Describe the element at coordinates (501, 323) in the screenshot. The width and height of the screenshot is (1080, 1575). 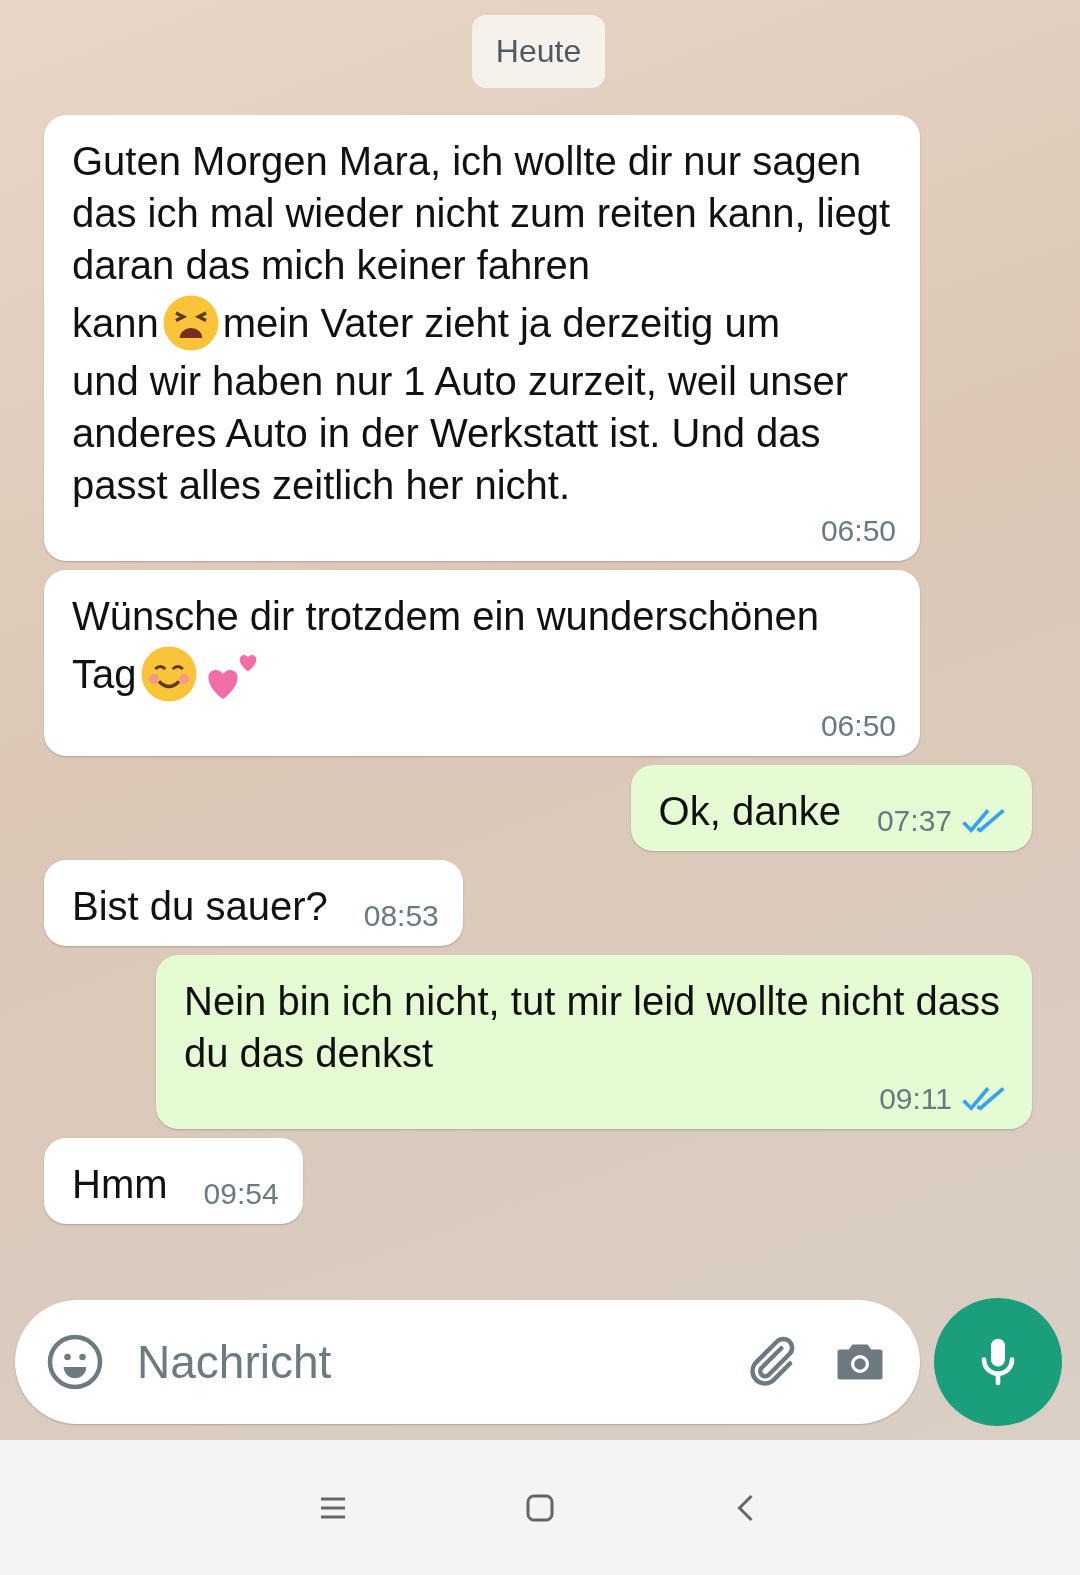
I see `message-text: mein Vater zieht ja derzeitig um` at that location.